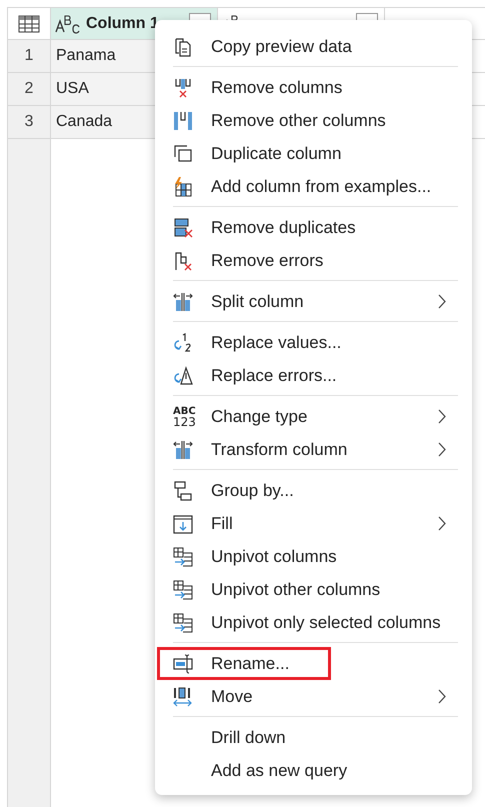  I want to click on data-type-icon: ABC 123, so click(184, 417).